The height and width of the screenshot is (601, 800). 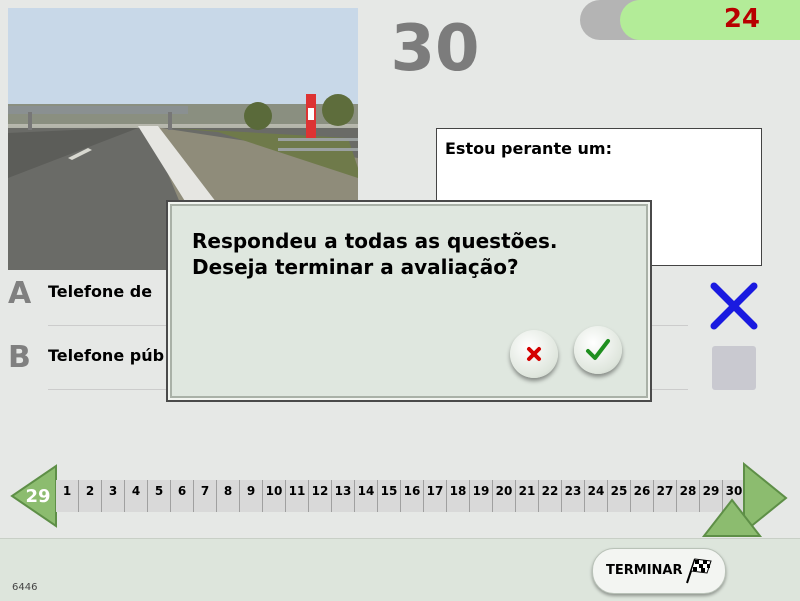 I want to click on timeline-cell: 4, so click(x=136, y=496).